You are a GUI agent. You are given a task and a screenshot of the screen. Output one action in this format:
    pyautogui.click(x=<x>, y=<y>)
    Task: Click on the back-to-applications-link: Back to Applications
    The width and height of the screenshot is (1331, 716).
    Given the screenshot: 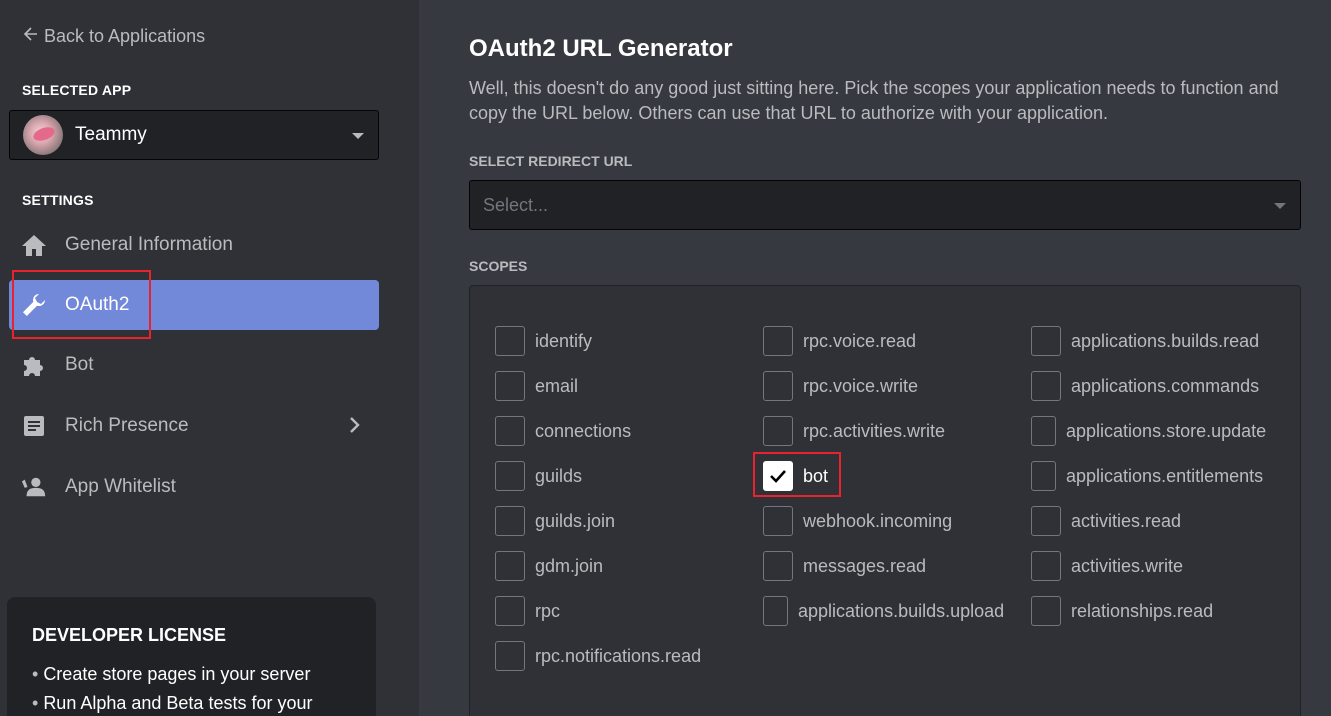 What is the action you would take?
    pyautogui.click(x=113, y=36)
    